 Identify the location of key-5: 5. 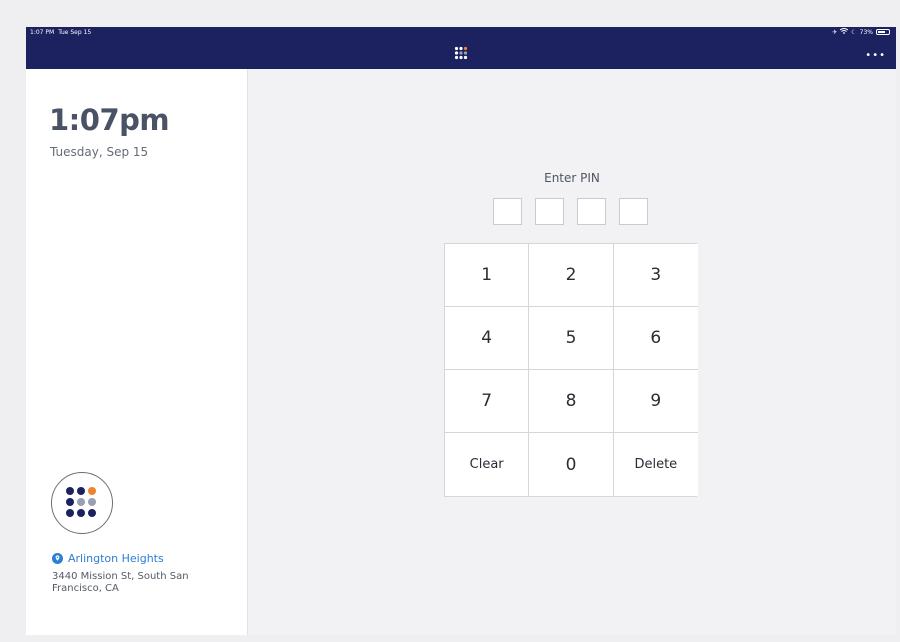
(571, 338).